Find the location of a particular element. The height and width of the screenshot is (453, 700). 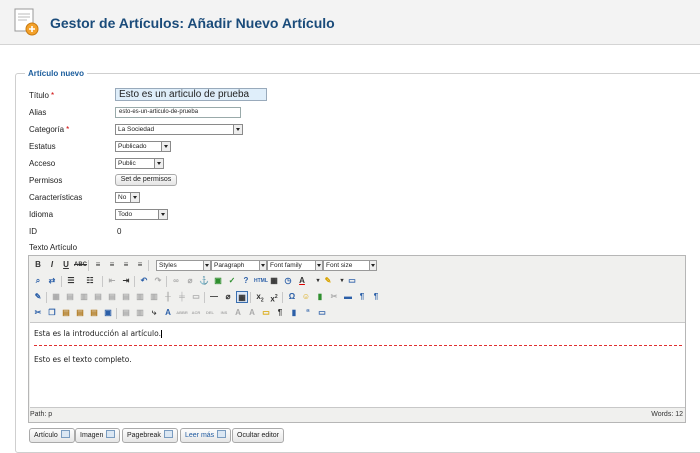

move-forward-icon: ▥ is located at coordinates (140, 313).